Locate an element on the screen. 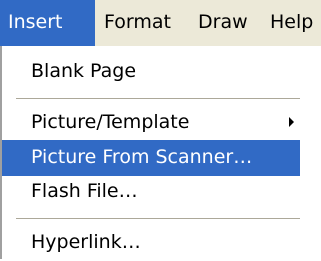  chevron-right-icon is located at coordinates (291, 122).